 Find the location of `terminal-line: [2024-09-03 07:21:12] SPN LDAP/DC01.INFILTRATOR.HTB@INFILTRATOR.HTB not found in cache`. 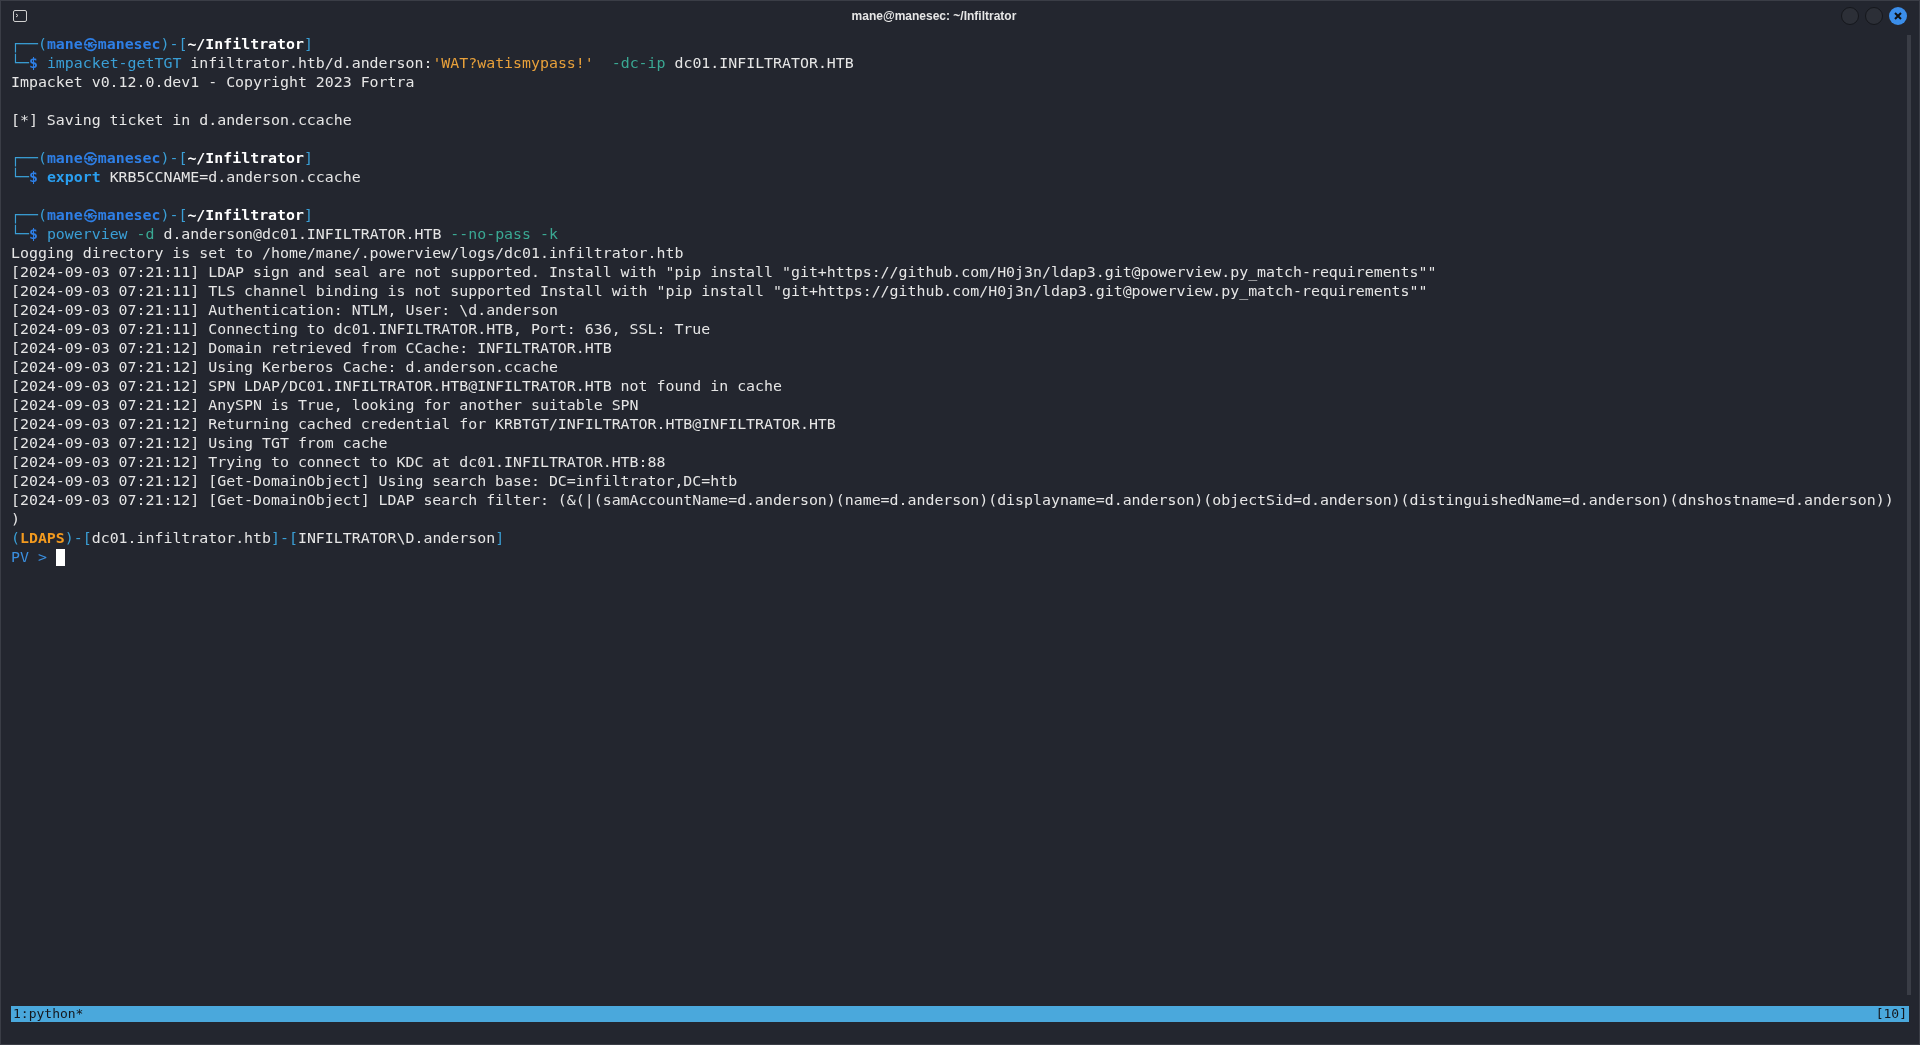

terminal-line: [2024-09-03 07:21:12] SPN LDAP/DC01.INFILTRATOR.HTB@INFILTRATOR.HTB not found in cache is located at coordinates (396, 386).